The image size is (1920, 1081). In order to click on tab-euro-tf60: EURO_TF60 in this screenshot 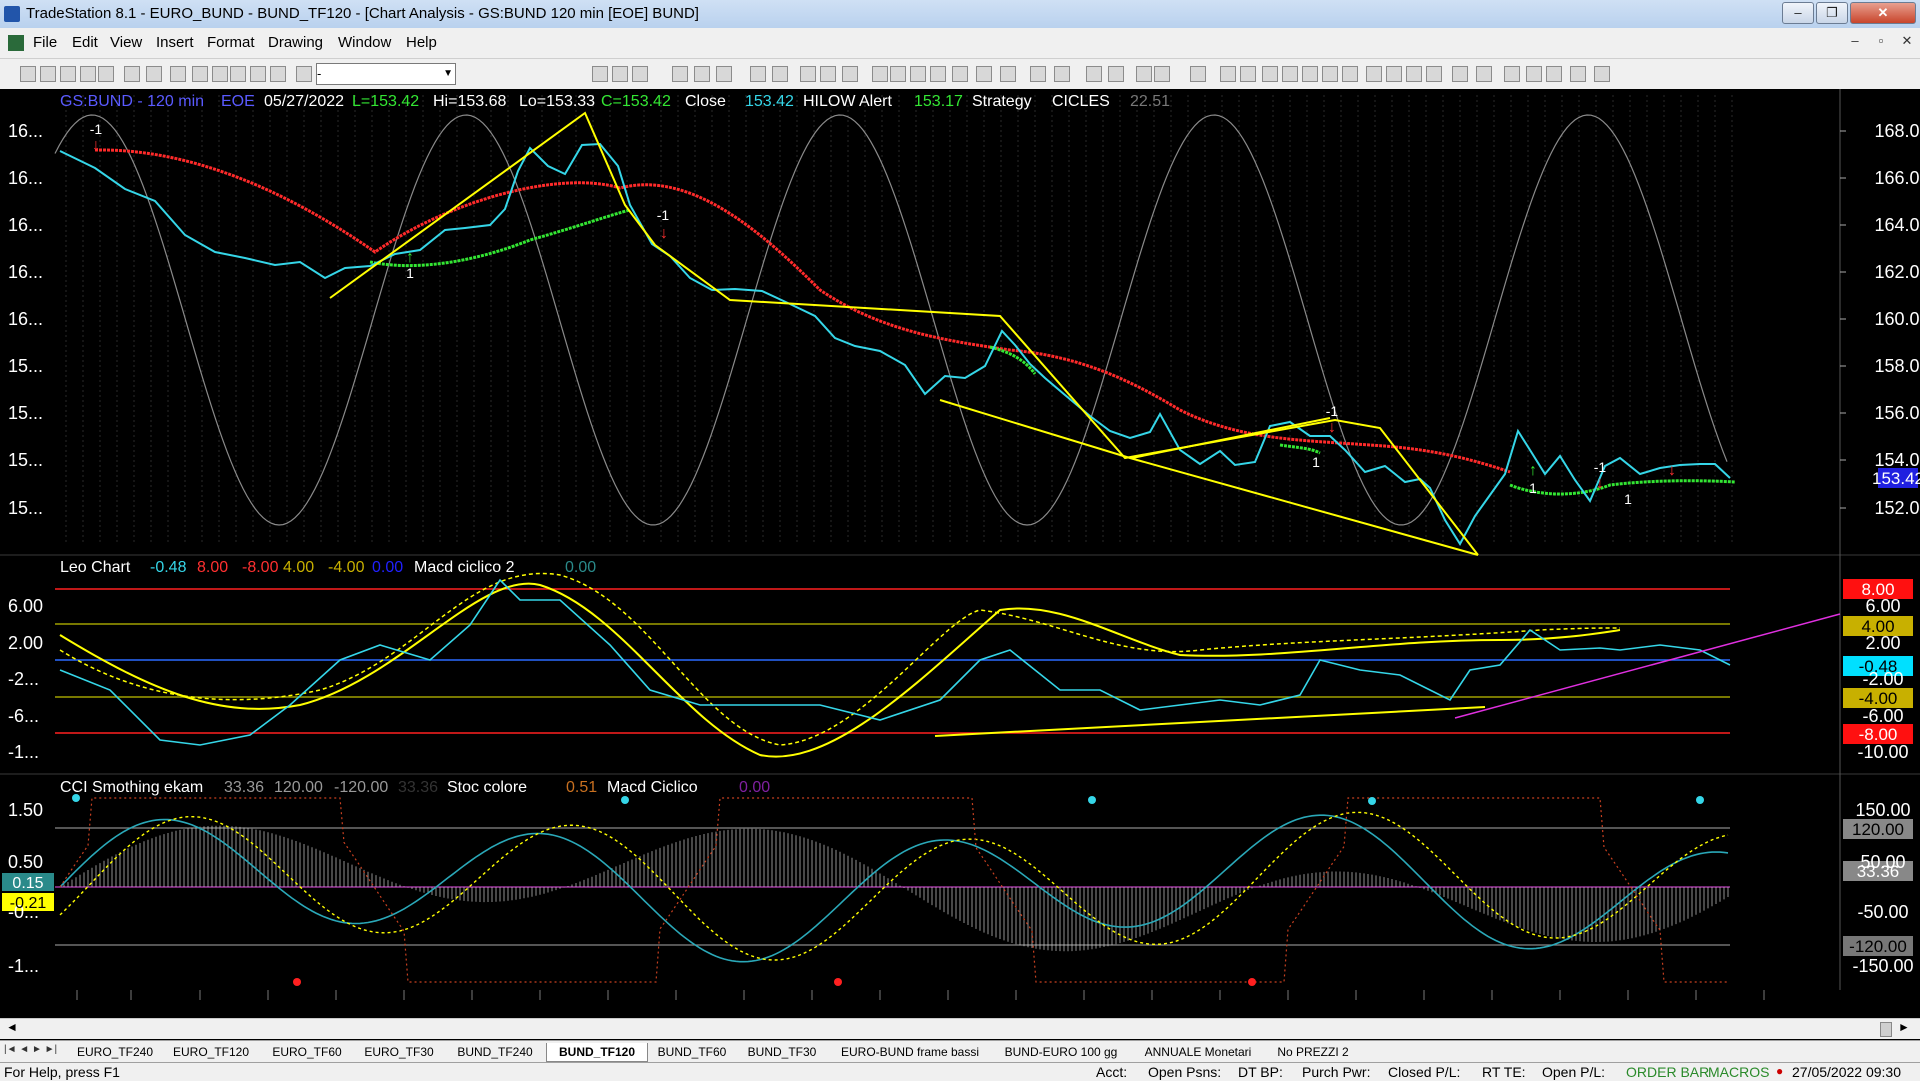, I will do `click(307, 1052)`.